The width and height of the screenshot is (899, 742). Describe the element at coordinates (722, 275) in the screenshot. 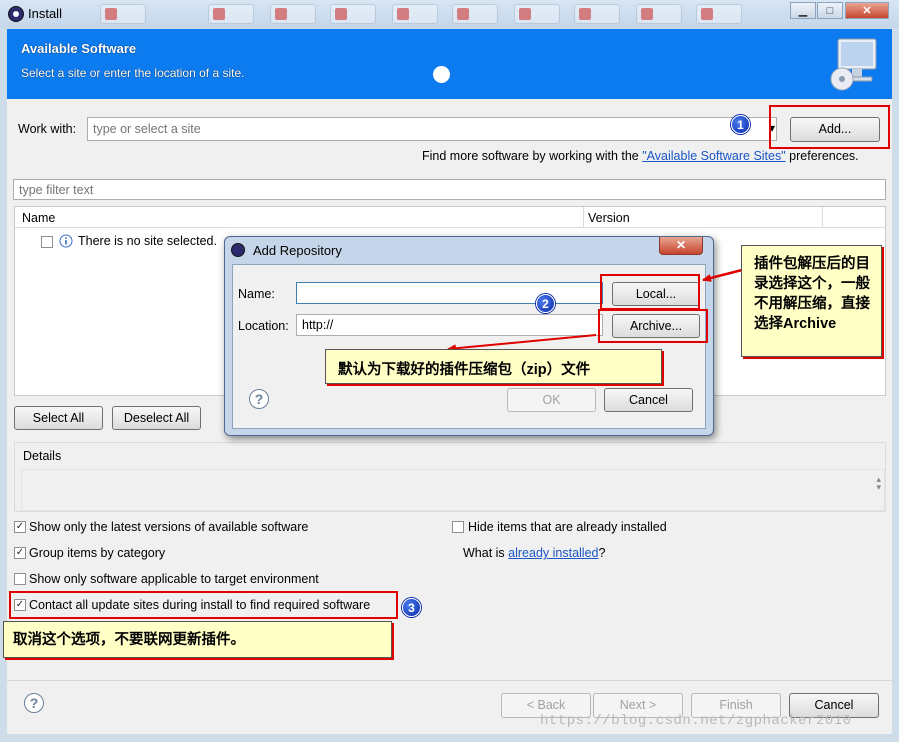

I see `arrow-to-local` at that location.